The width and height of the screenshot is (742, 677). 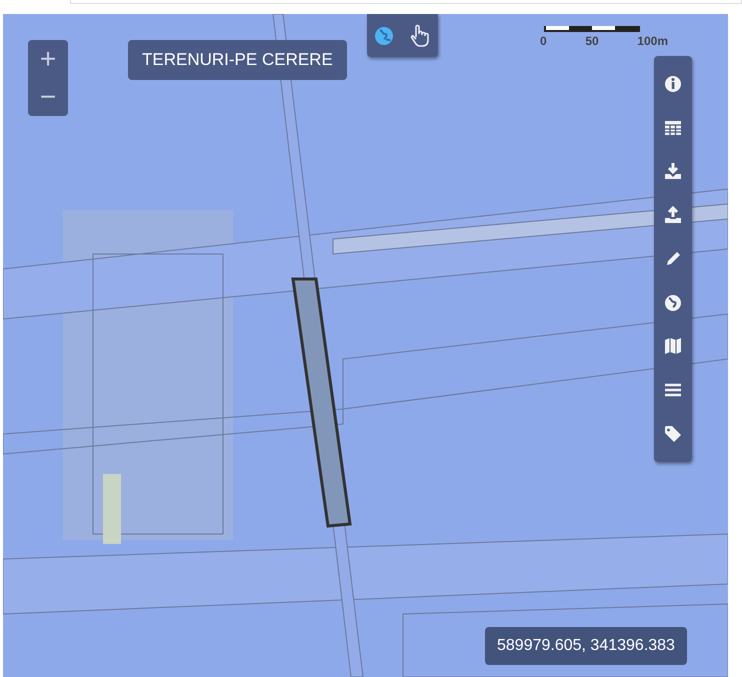 I want to click on download-icon, so click(x=673, y=171).